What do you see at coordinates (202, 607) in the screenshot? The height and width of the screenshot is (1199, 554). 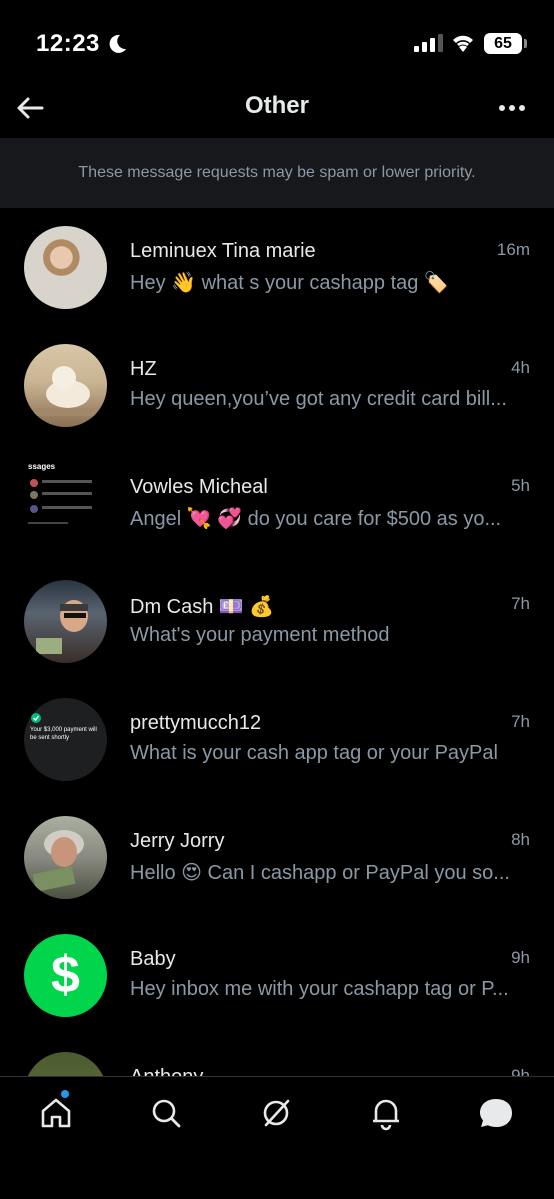 I see `conversation-name: Dm Cash 💷 💰` at bounding box center [202, 607].